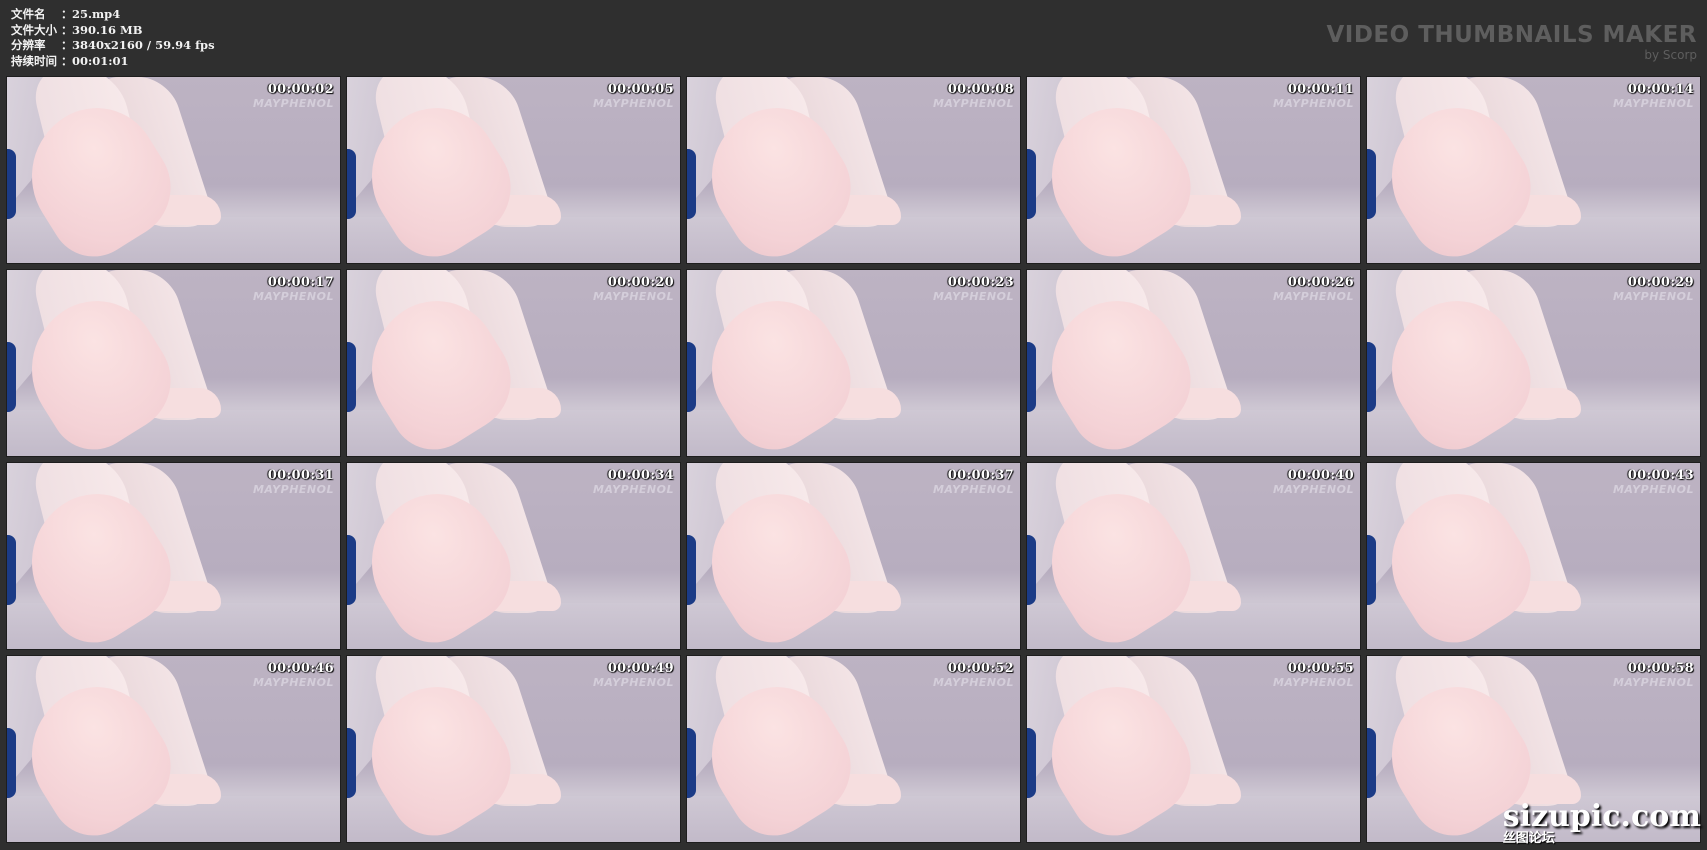 This screenshot has width=1707, height=850. I want to click on thumbnail-frame: 00:00:46 MAYPHENOL, so click(173, 749).